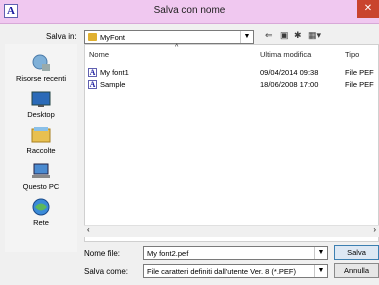 This screenshot has width=379, height=285. Describe the element at coordinates (314, 35) in the screenshot. I see `view-menu-icon: ▦▾` at that location.